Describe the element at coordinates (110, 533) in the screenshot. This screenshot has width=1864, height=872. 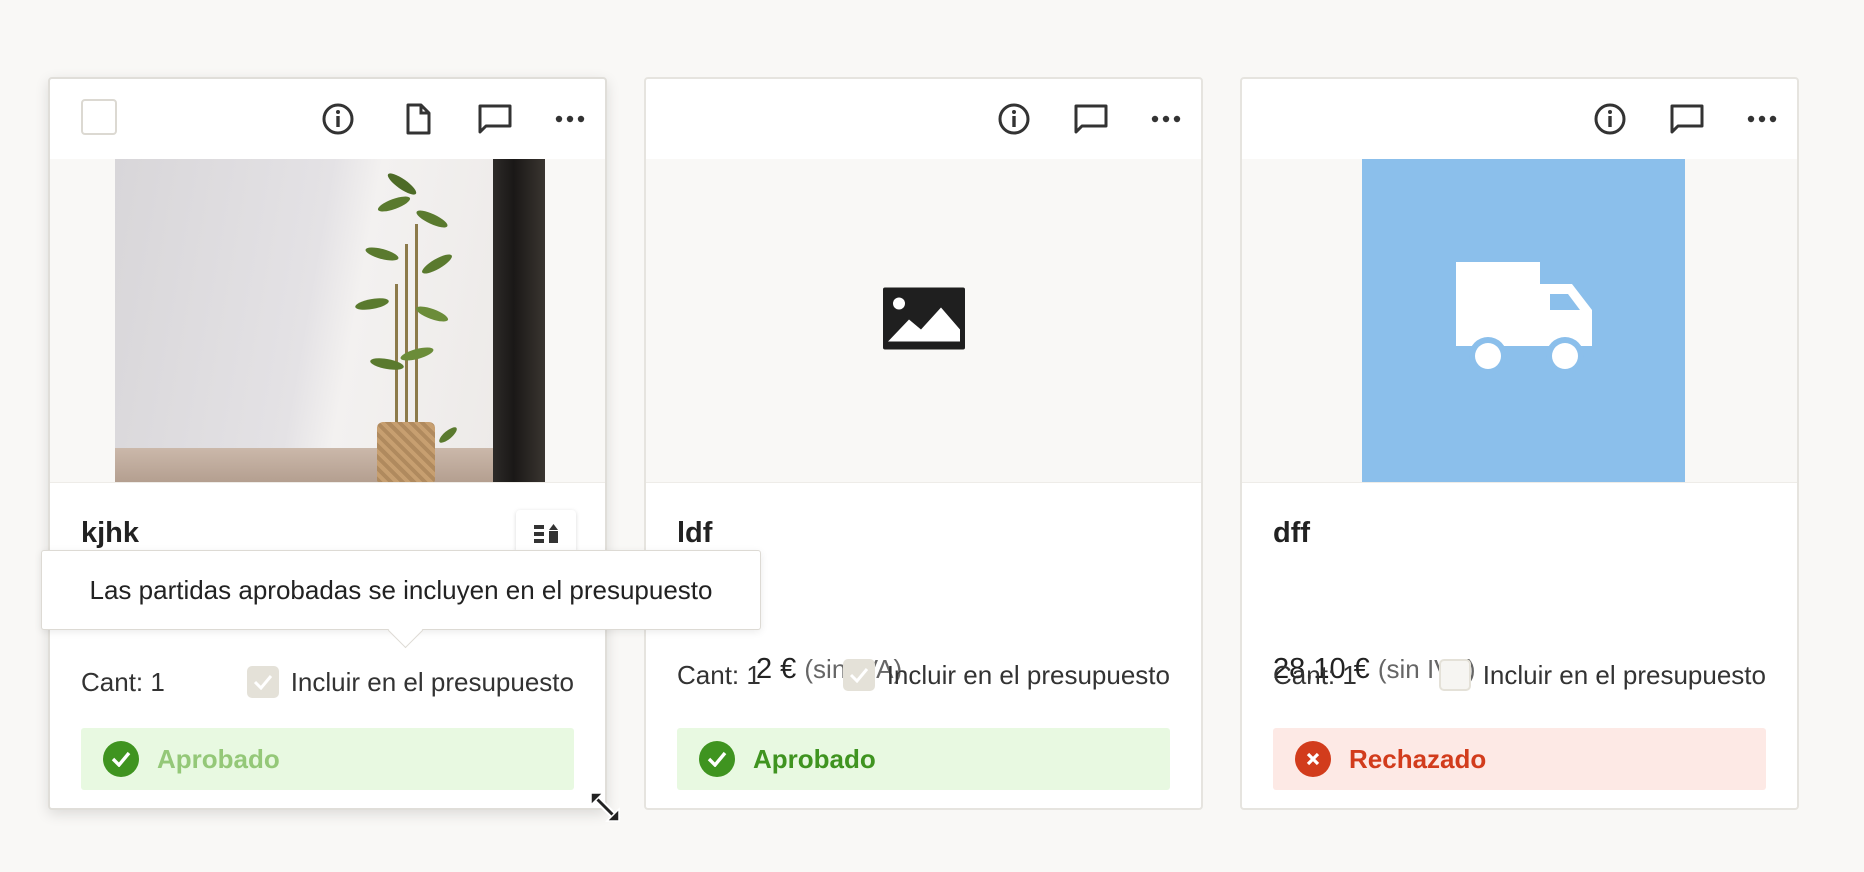
I see `item-name: kjhk` at that location.